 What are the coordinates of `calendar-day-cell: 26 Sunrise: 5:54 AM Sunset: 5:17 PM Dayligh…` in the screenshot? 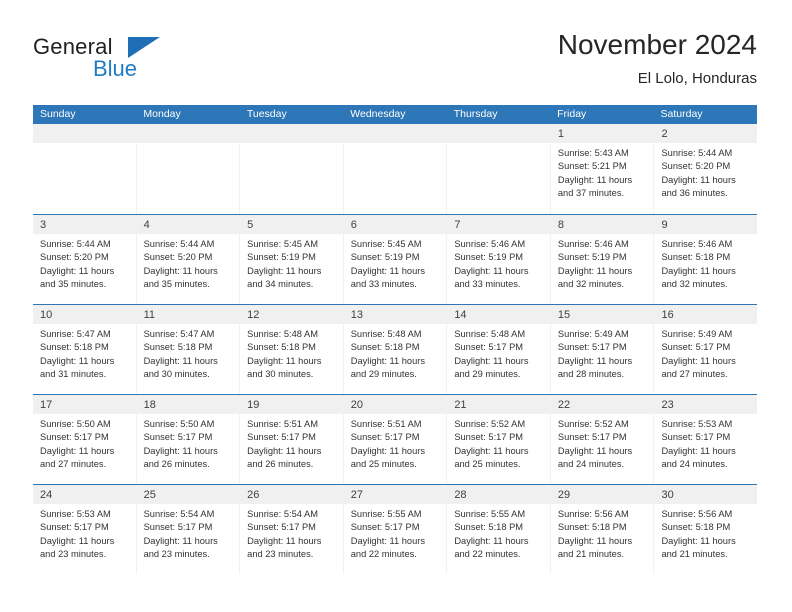 It's located at (292, 529).